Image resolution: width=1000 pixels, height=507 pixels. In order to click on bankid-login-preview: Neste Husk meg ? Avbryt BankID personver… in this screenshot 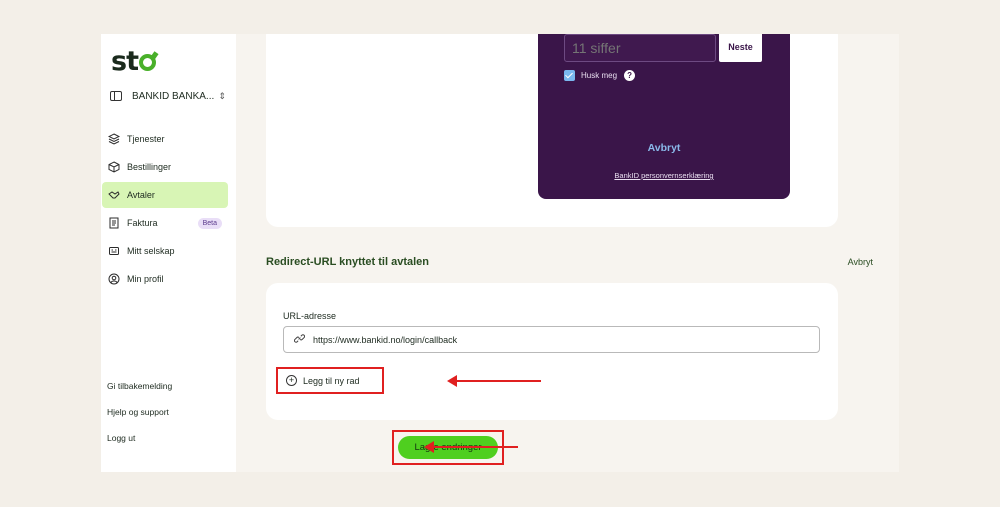, I will do `click(664, 116)`.